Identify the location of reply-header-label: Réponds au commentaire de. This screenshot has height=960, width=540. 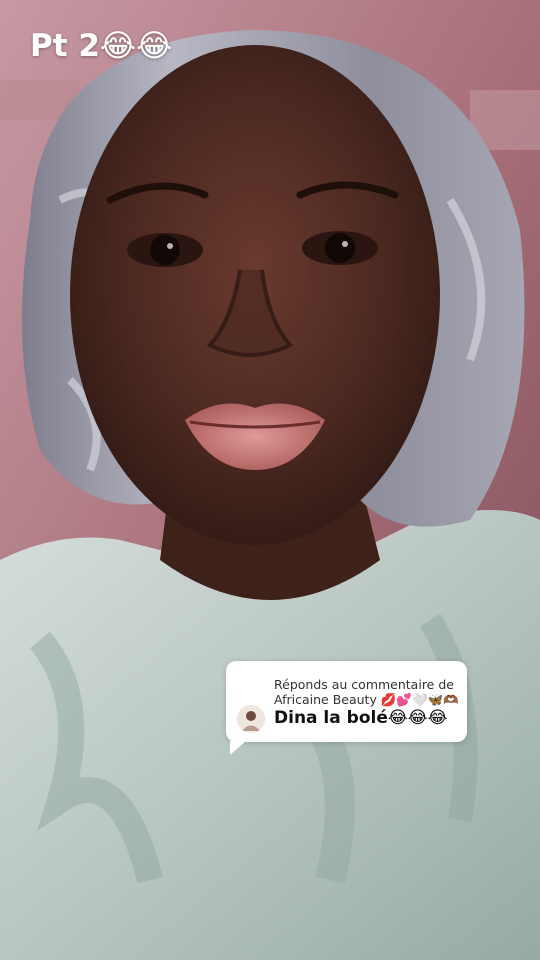
(364, 684).